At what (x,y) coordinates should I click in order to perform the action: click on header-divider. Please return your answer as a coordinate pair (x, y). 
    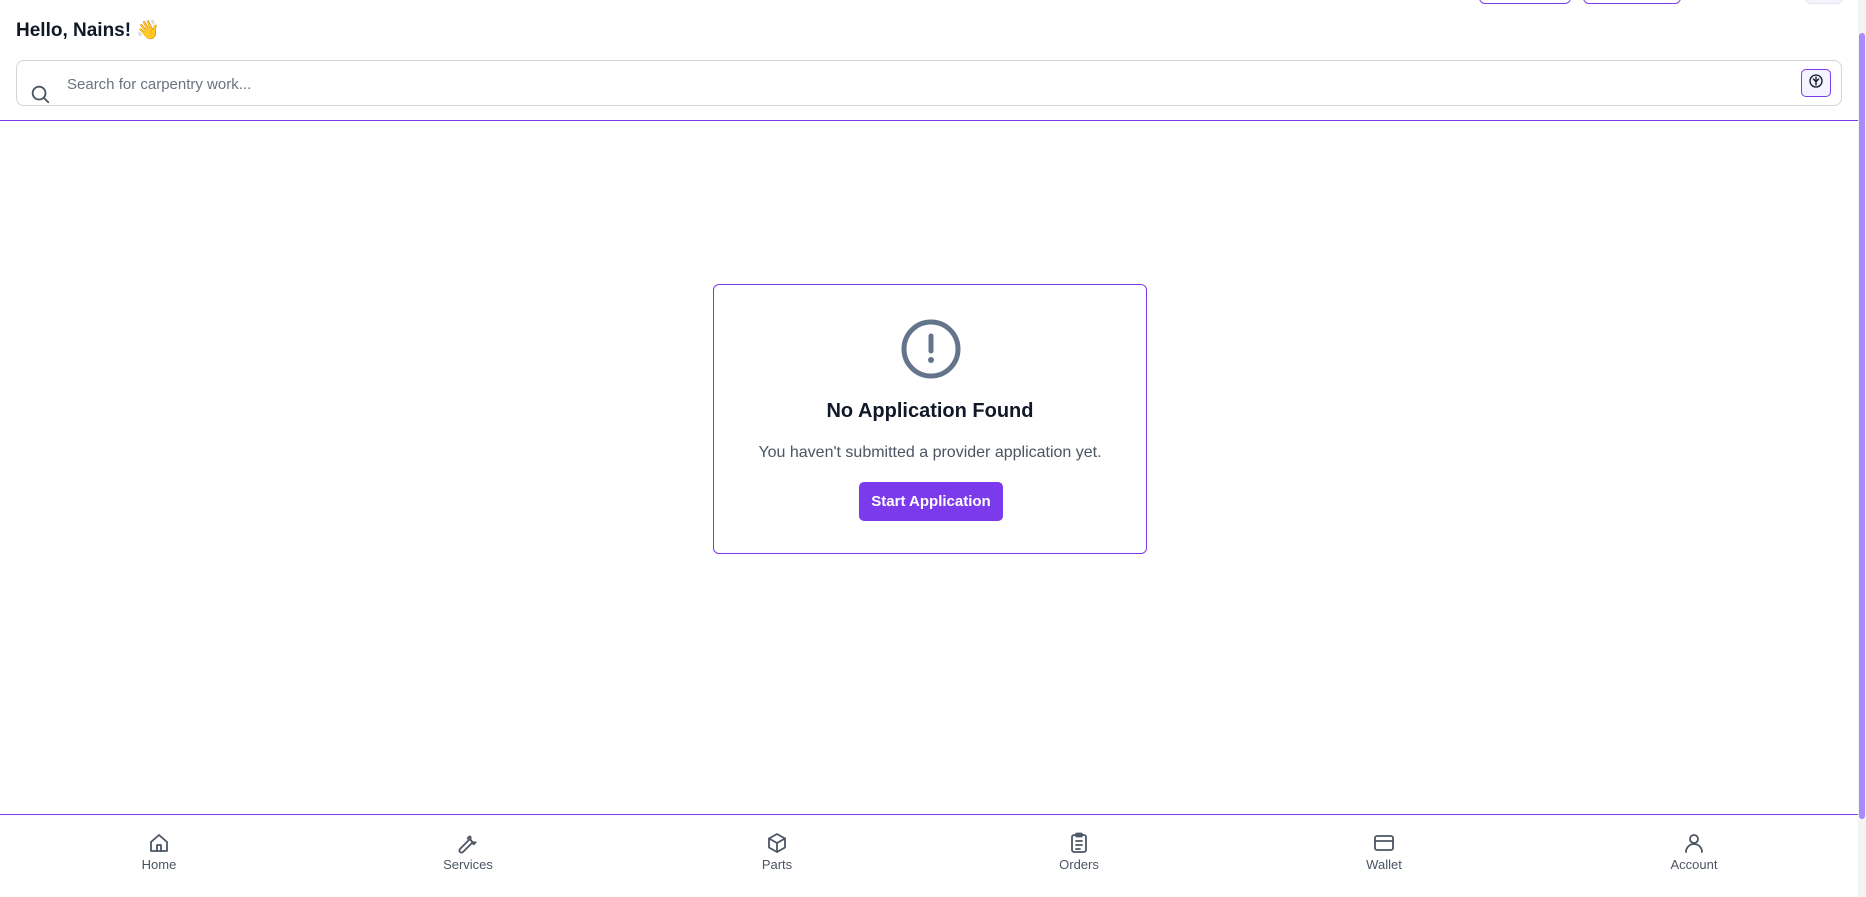
    Looking at the image, I should click on (929, 120).